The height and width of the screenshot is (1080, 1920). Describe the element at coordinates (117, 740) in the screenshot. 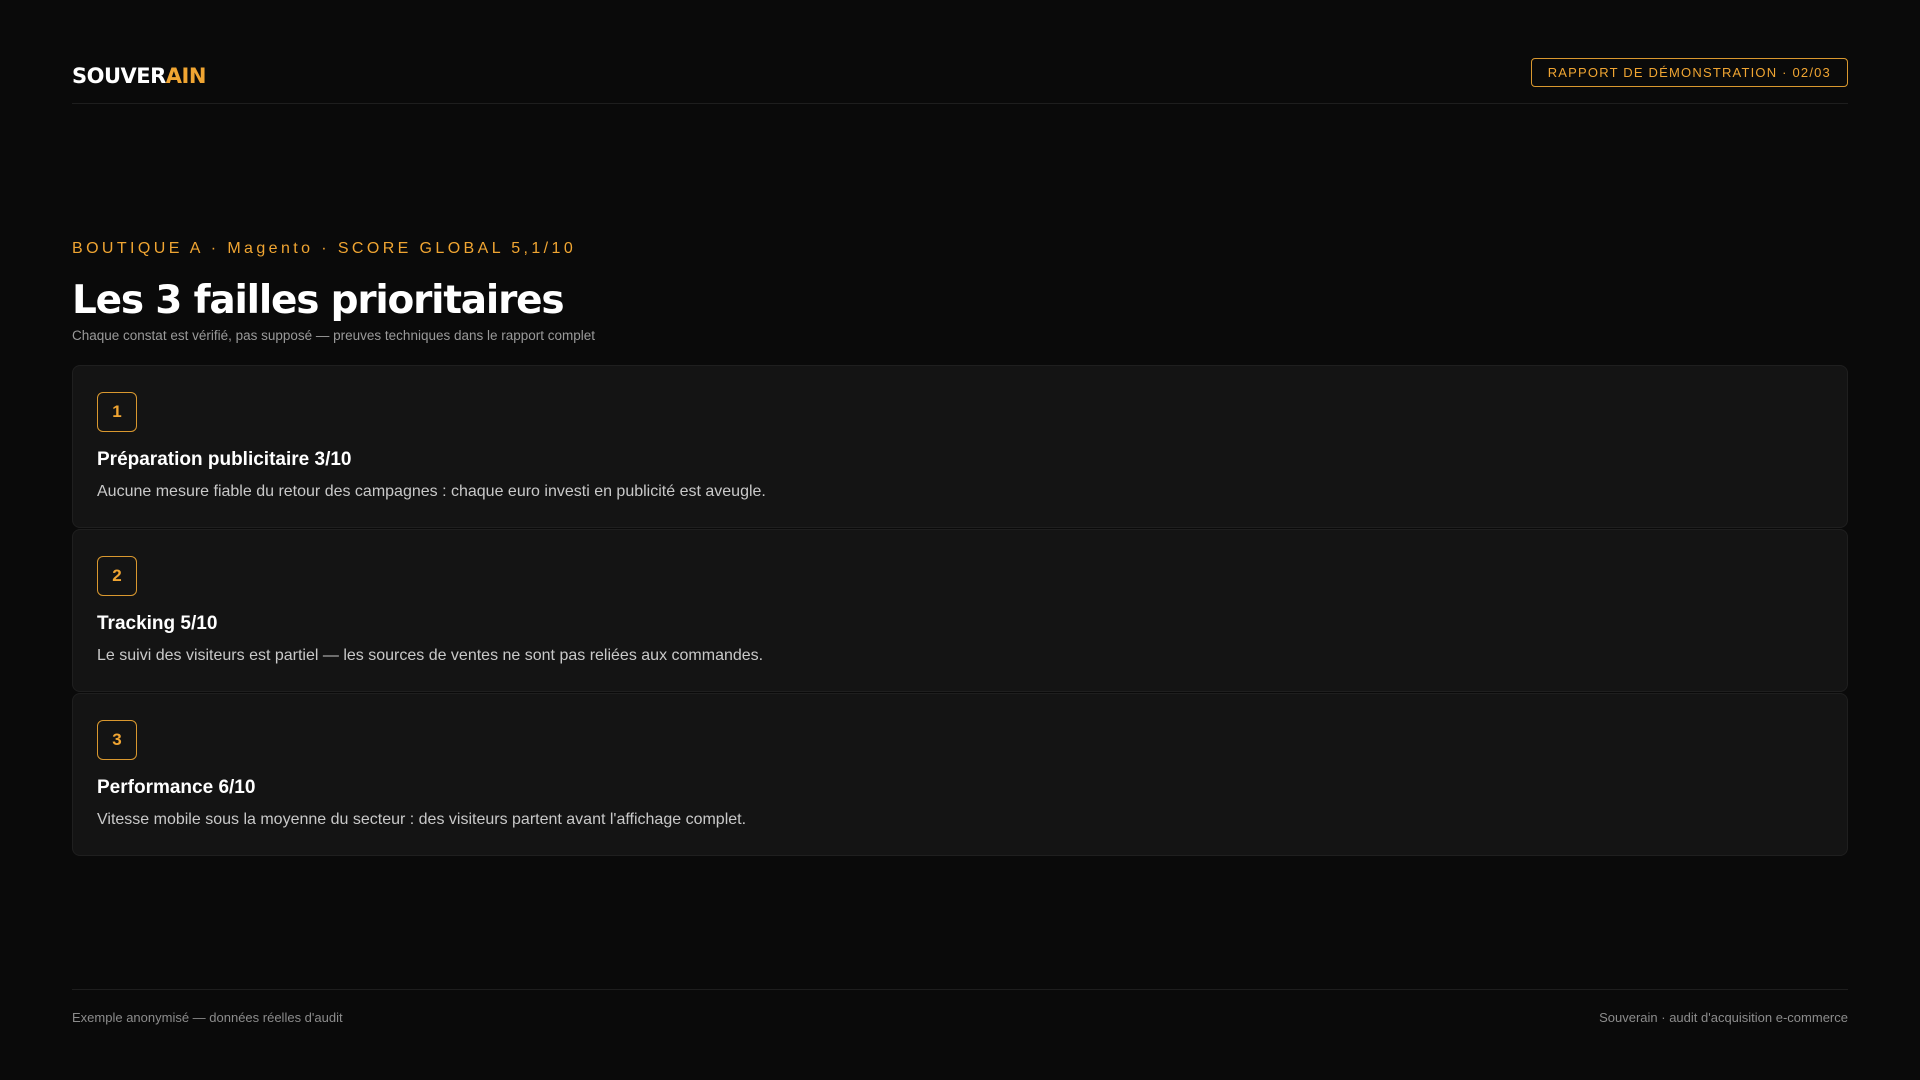

I see `faille-number-badge: 3` at that location.